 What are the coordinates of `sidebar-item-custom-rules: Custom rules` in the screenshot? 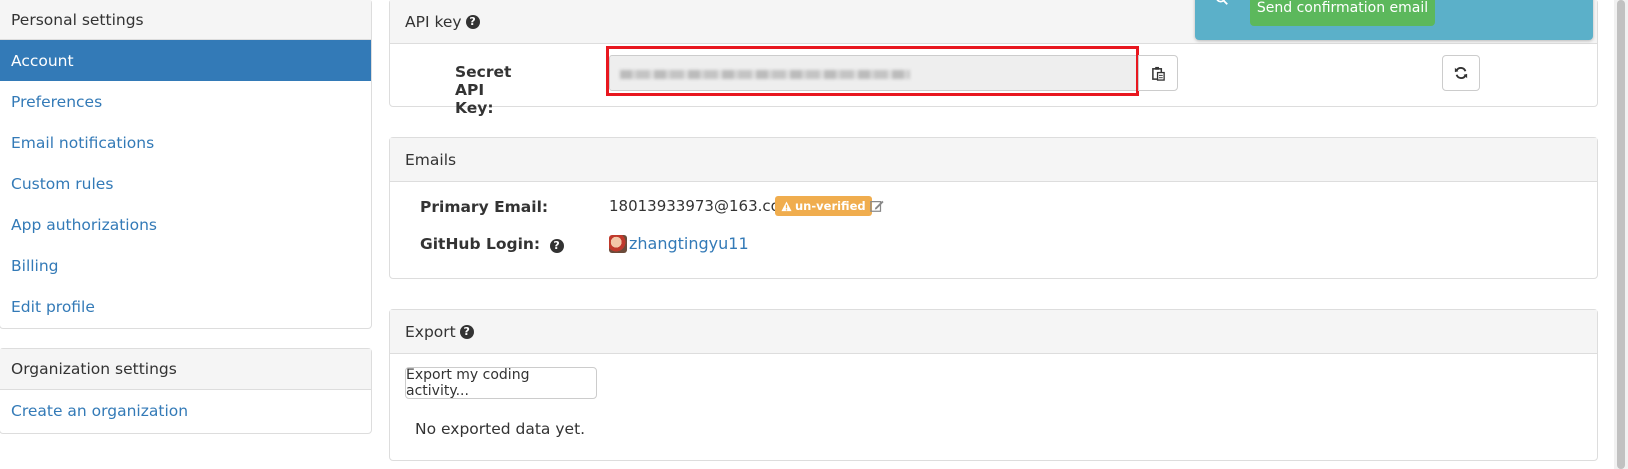 It's located at (185, 183).